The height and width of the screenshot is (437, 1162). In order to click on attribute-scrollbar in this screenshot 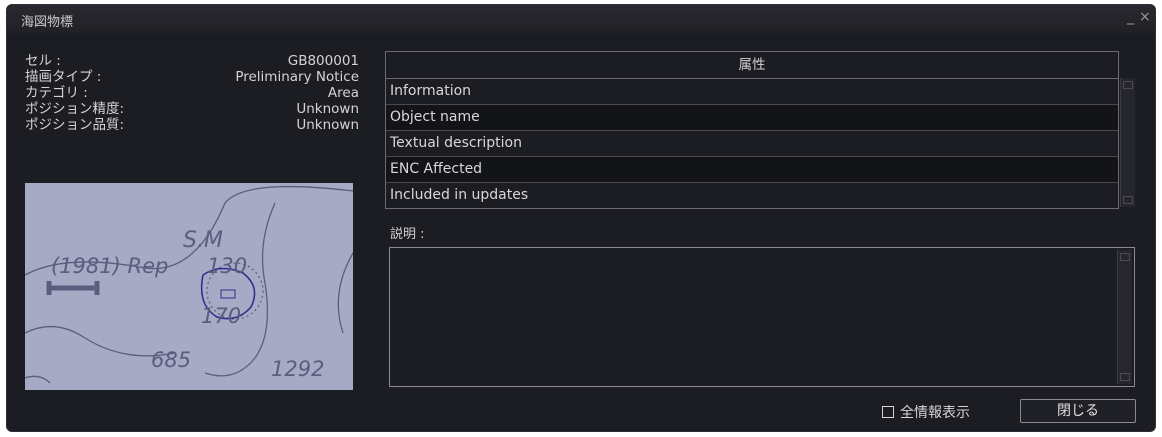, I will do `click(1127, 142)`.